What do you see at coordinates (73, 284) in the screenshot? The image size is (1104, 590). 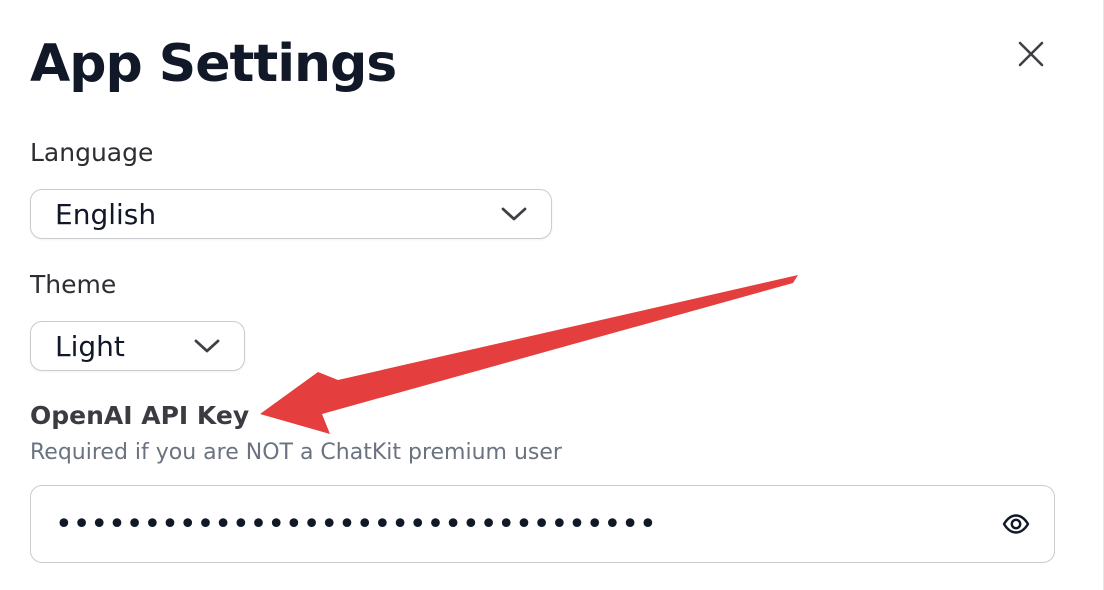 I see `theme-label: Theme` at bounding box center [73, 284].